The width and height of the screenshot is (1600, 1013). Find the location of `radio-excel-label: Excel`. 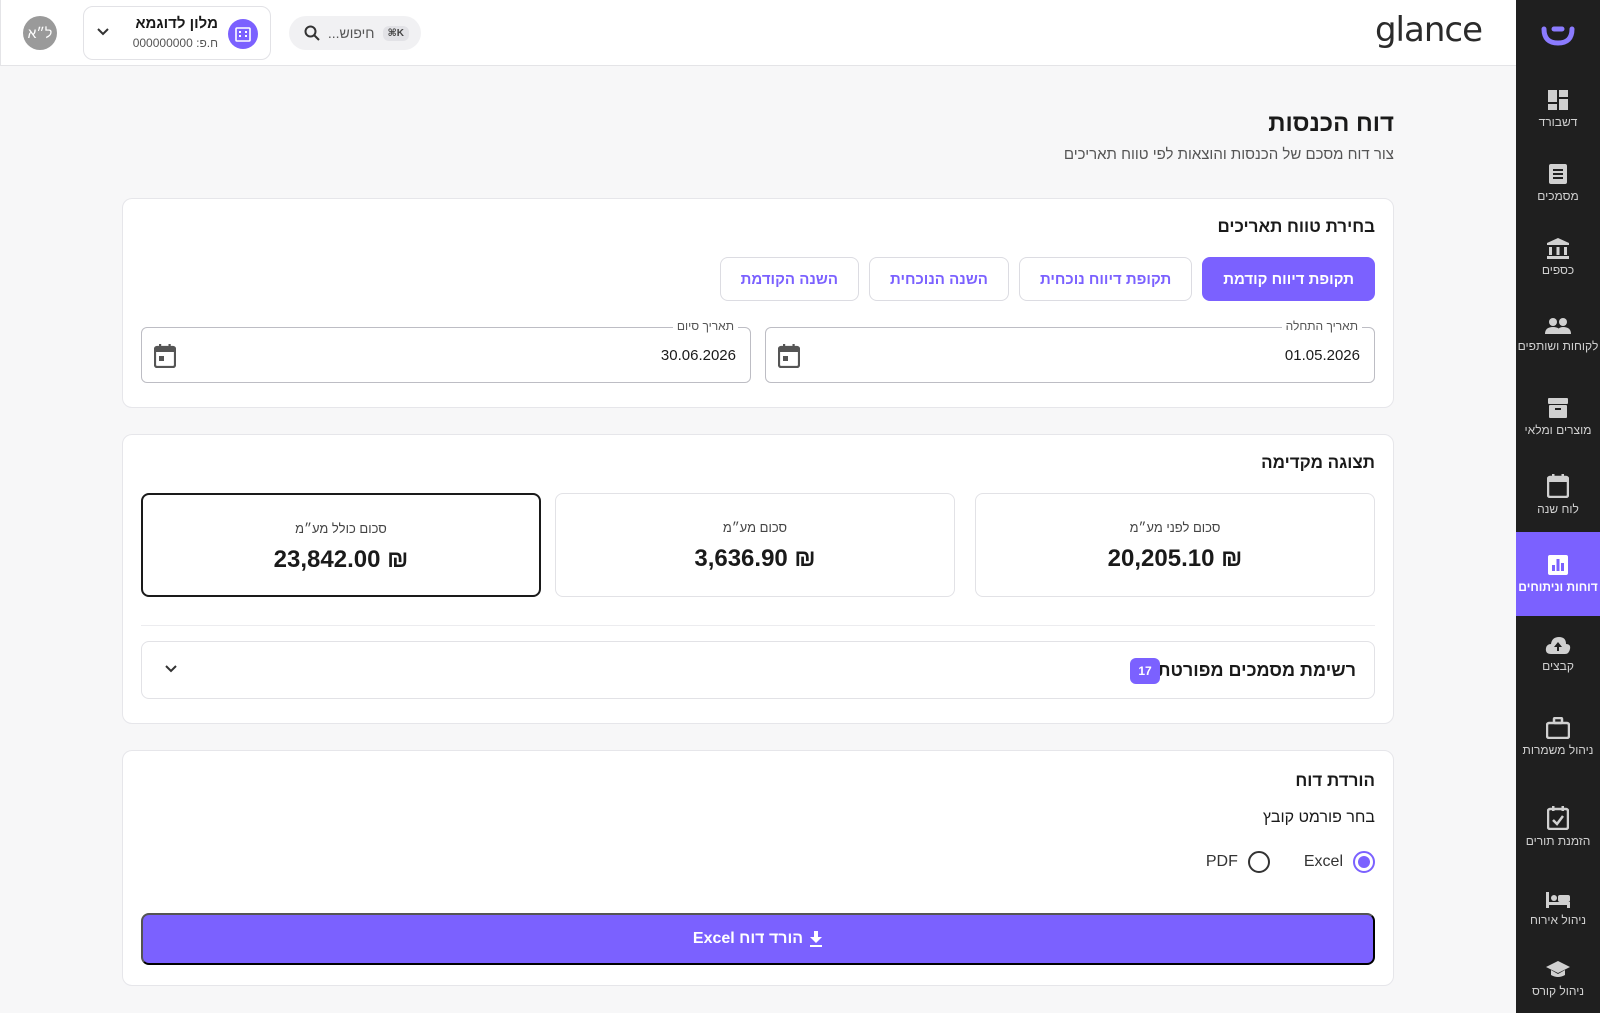

radio-excel-label: Excel is located at coordinates (1323, 861).